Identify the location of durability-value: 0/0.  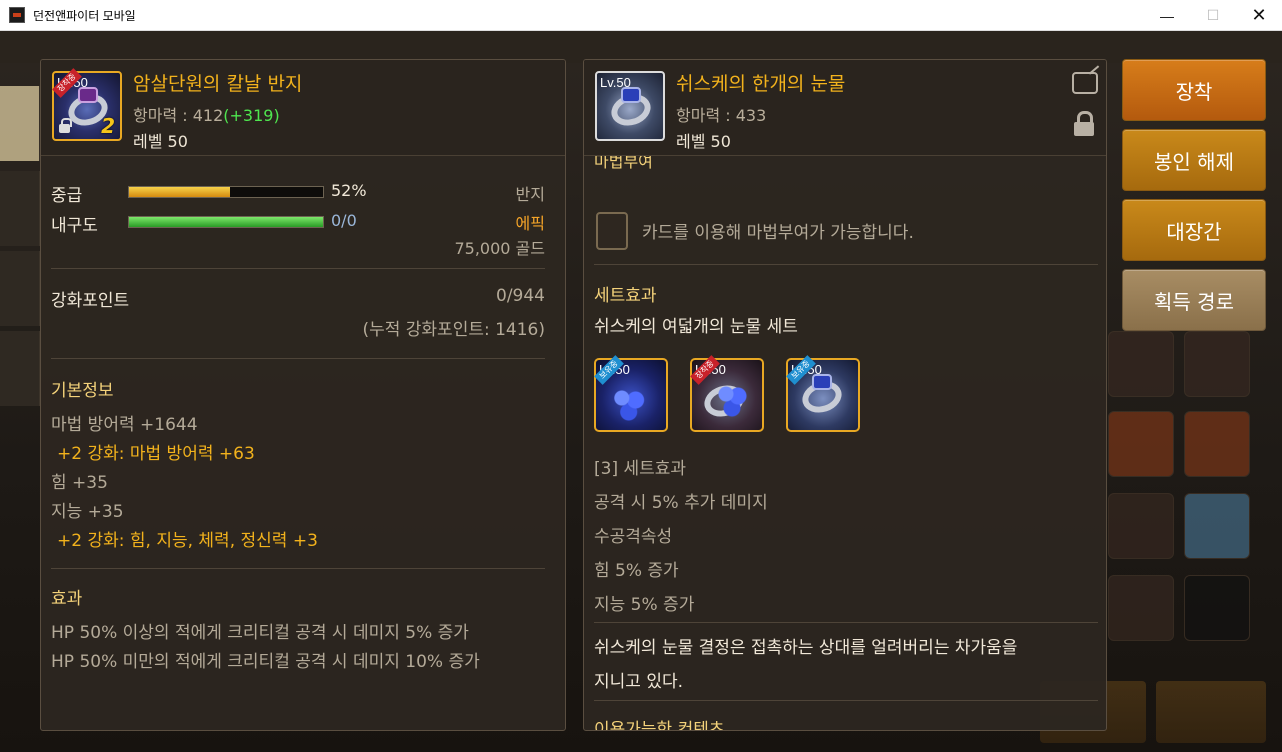
(344, 220).